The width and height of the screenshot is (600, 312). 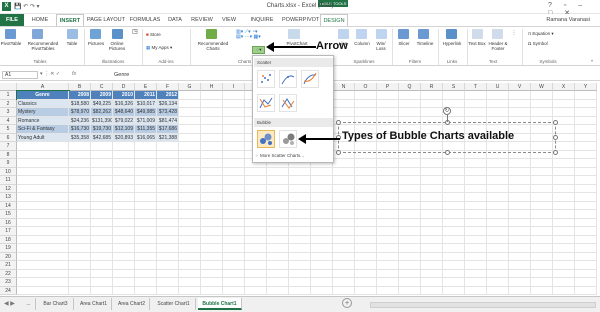 What do you see at coordinates (106, 20) in the screenshot?
I see `tab-page-layout: PAGE LAYOUT` at bounding box center [106, 20].